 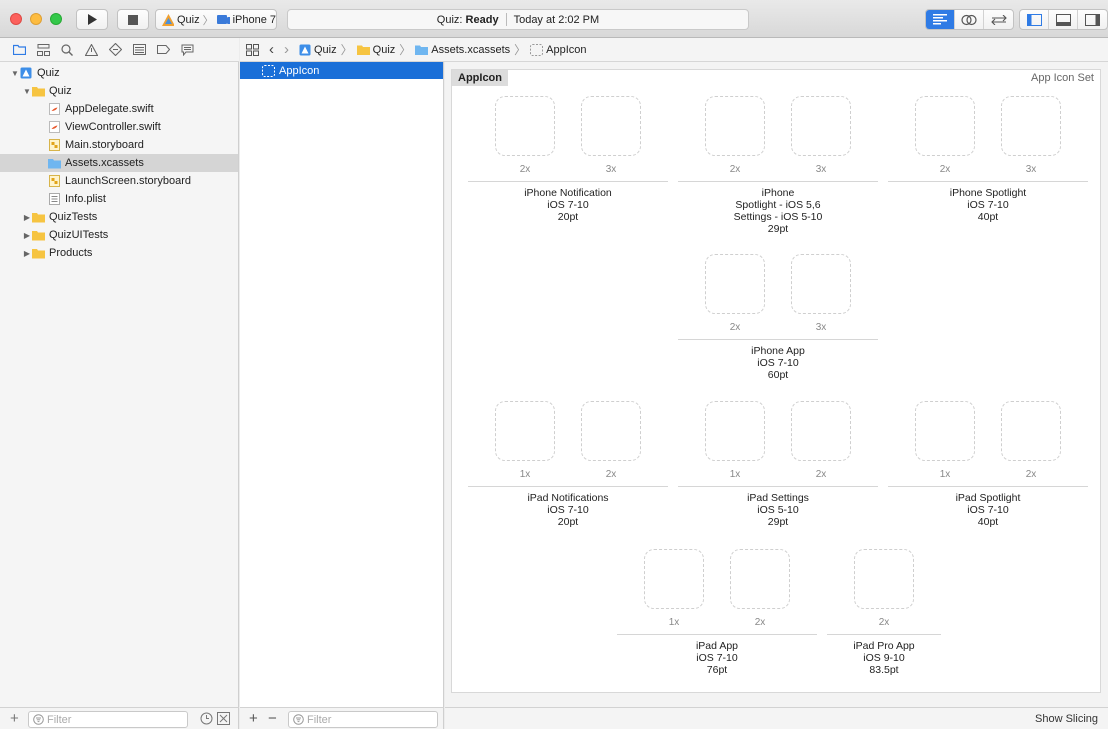 I want to click on source-control-filter-icon, so click(x=223, y=718).